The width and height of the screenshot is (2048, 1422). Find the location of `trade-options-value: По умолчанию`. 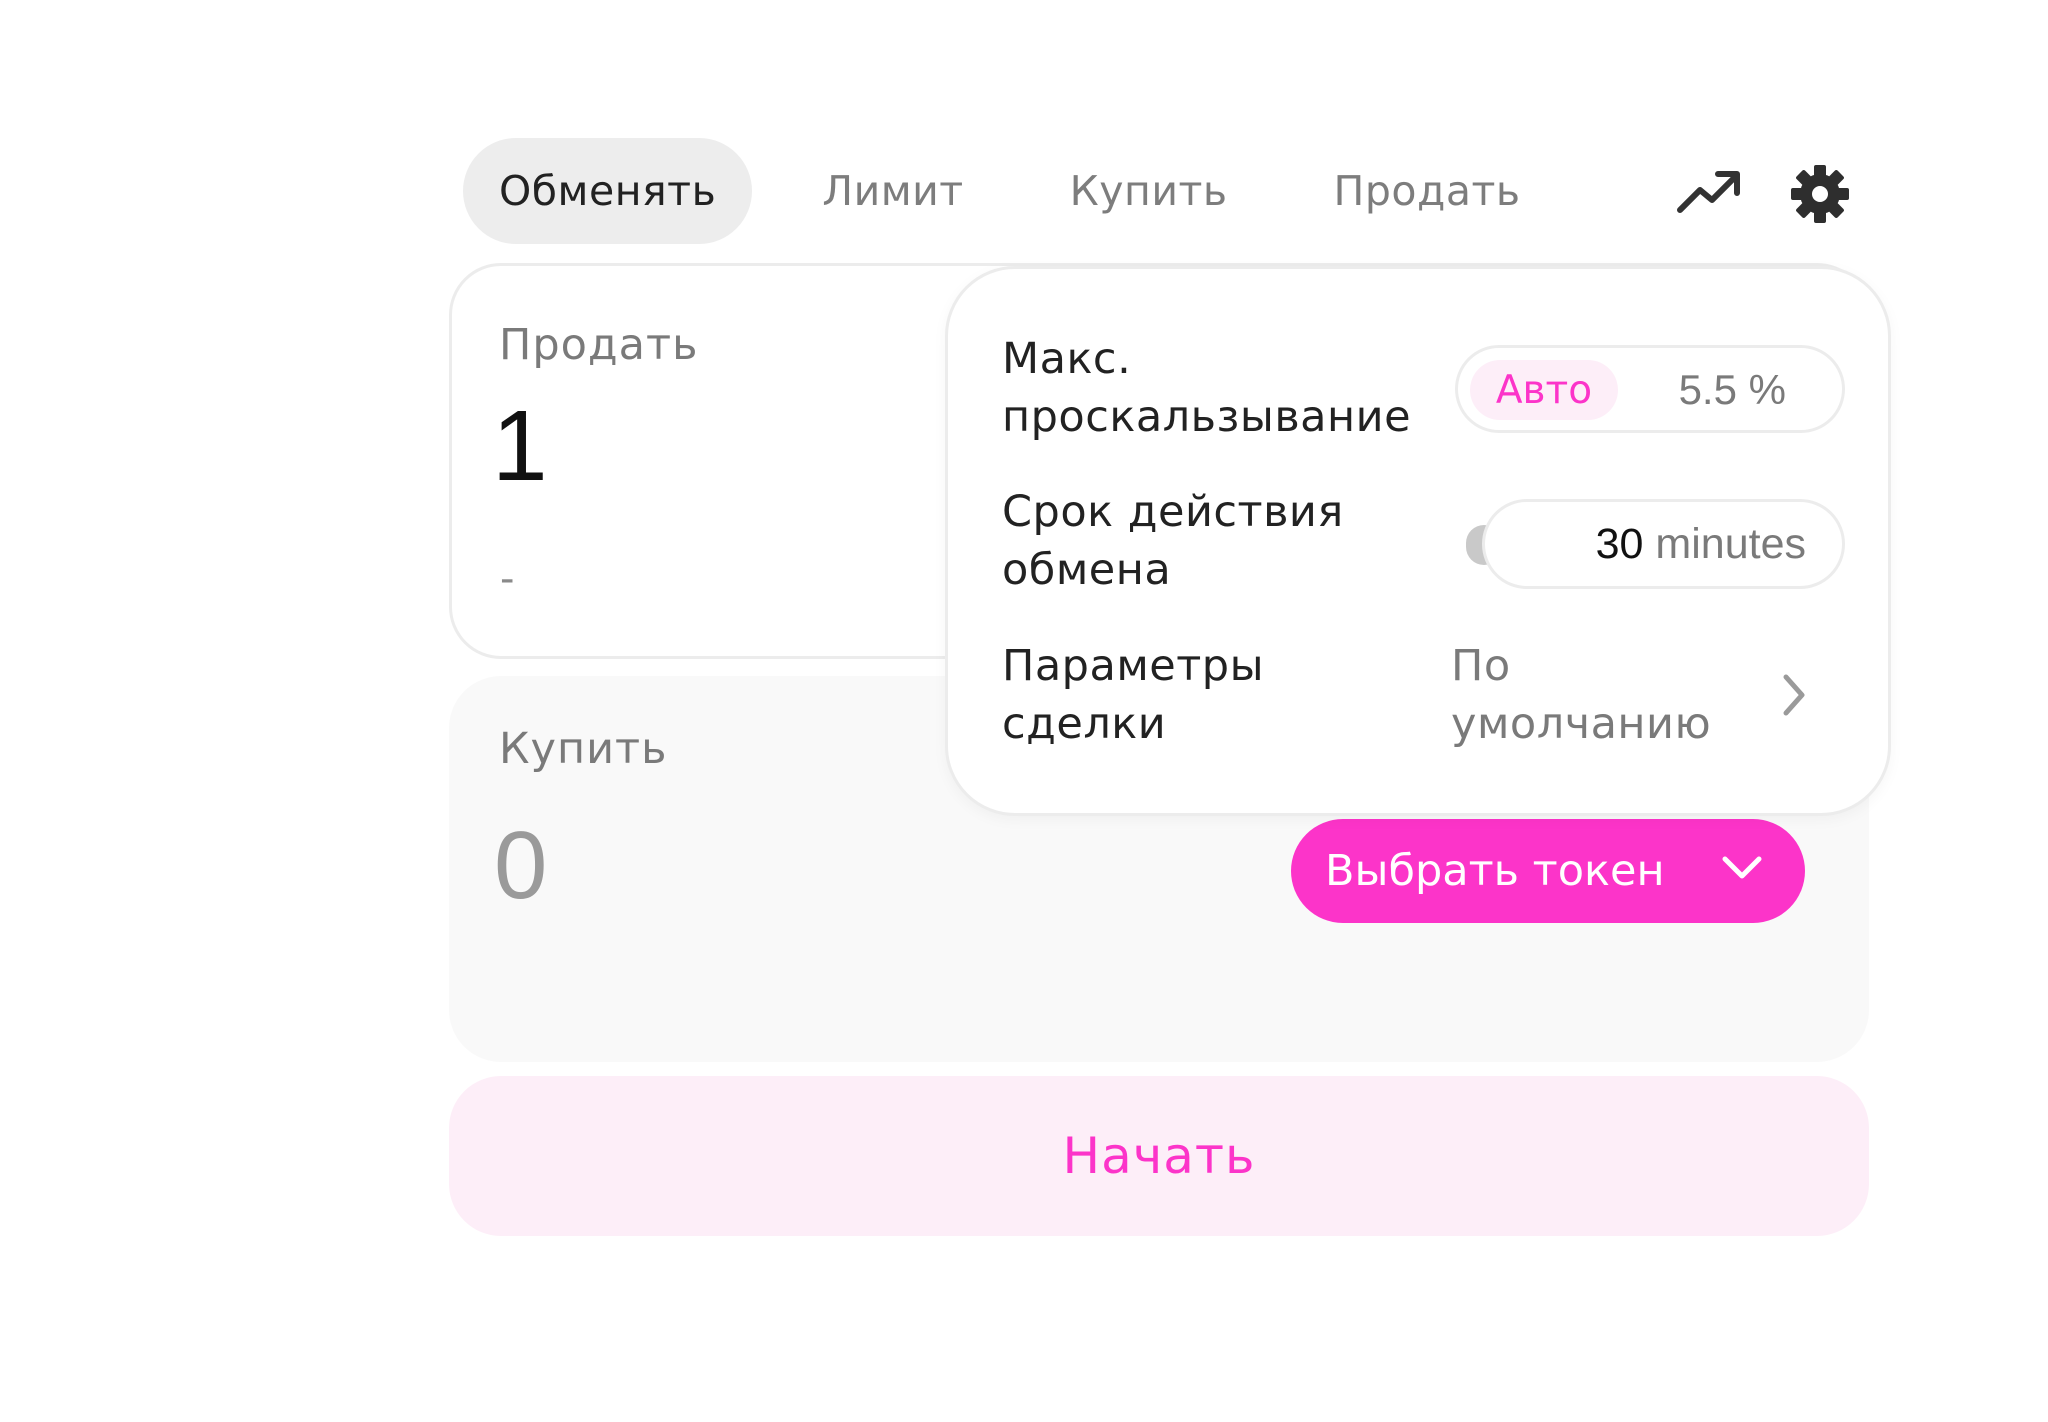

trade-options-value: По умолчанию is located at coordinates (1581, 695).